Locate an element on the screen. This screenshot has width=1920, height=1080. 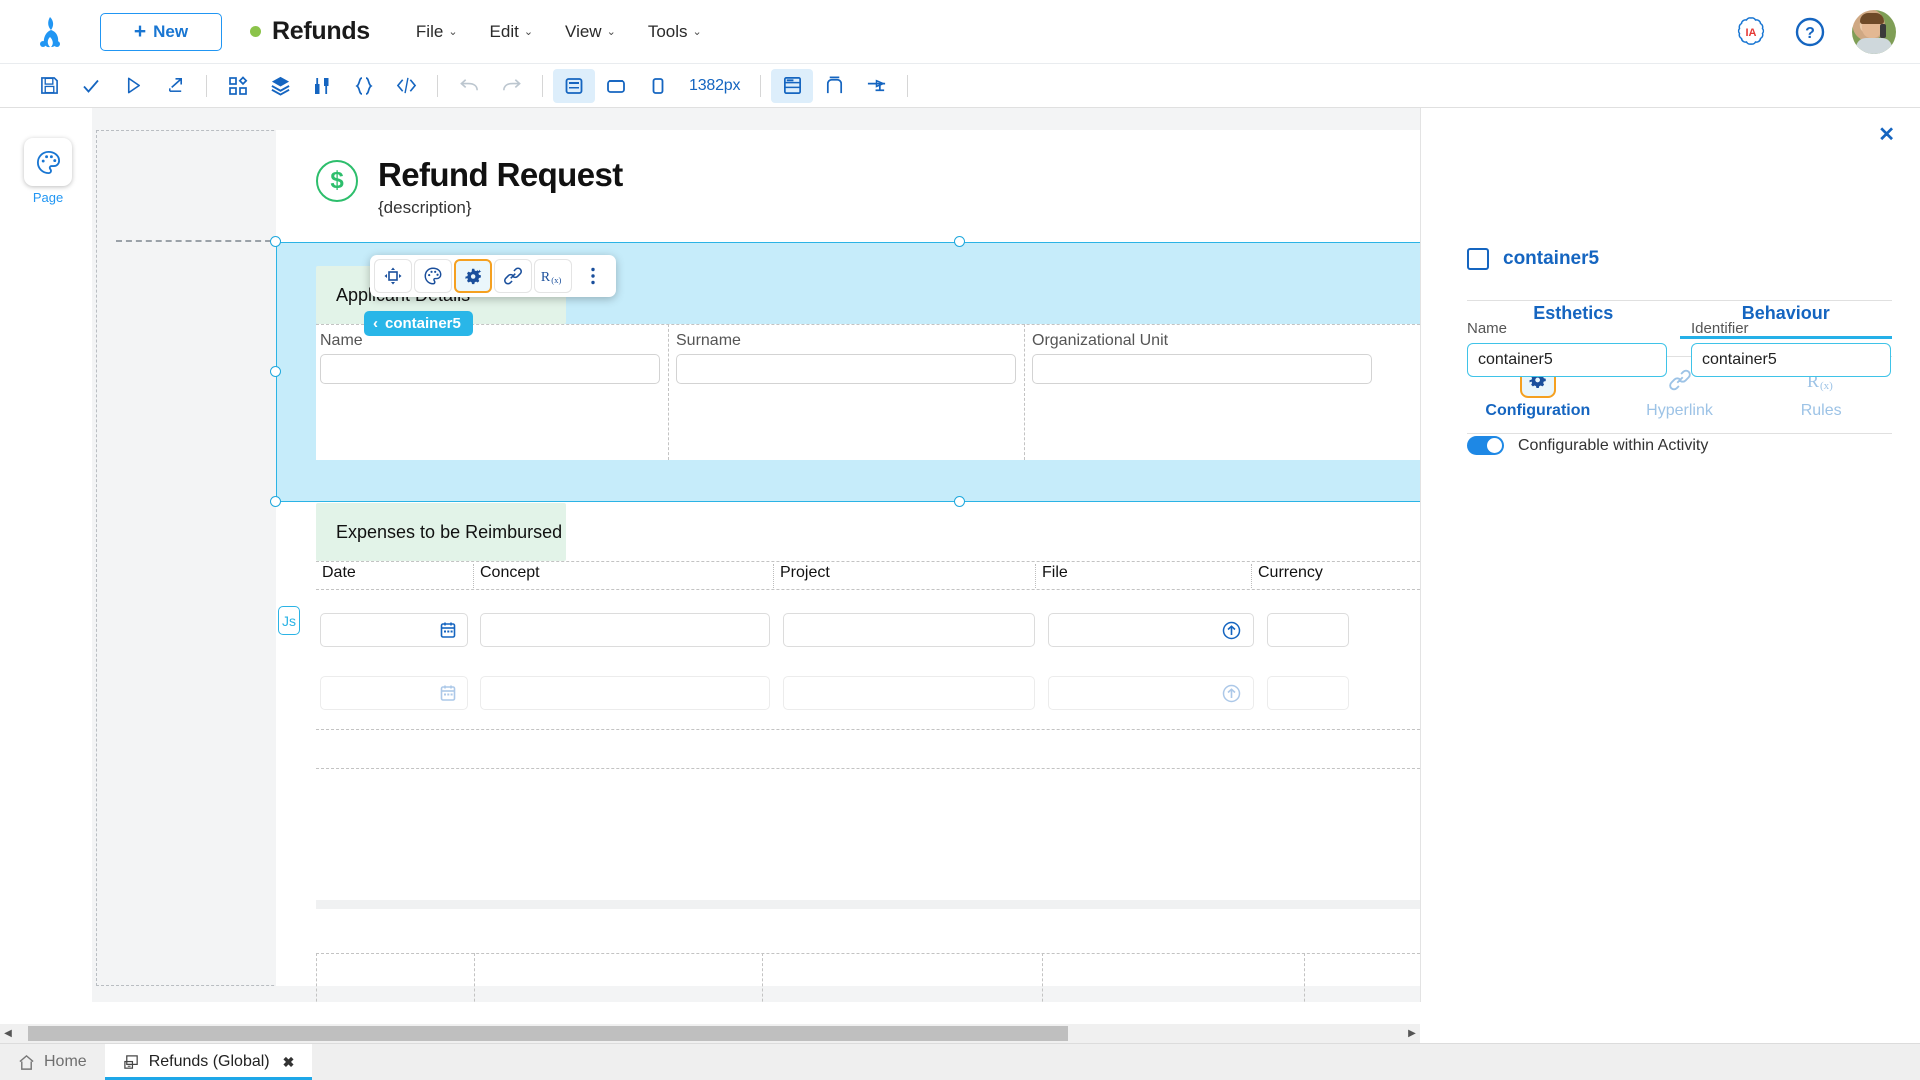
scrollbar-track is located at coordinates (710, 1033).